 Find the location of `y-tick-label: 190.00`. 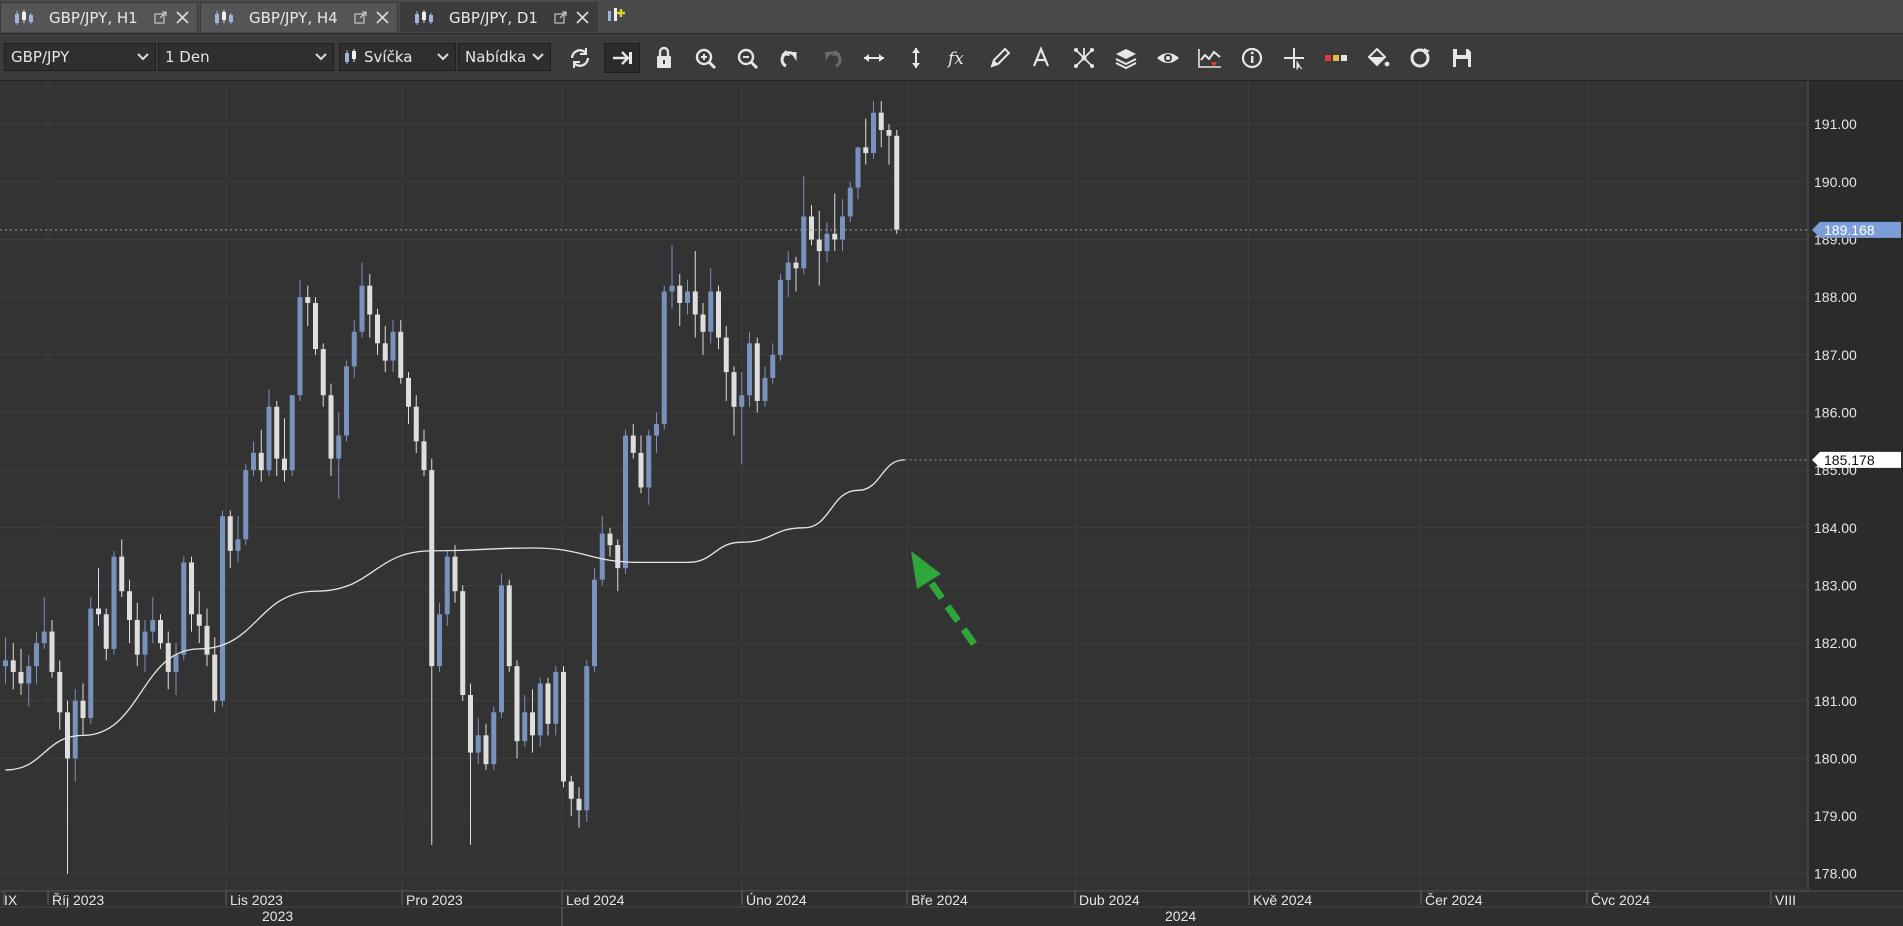

y-tick-label: 190.00 is located at coordinates (1835, 182).